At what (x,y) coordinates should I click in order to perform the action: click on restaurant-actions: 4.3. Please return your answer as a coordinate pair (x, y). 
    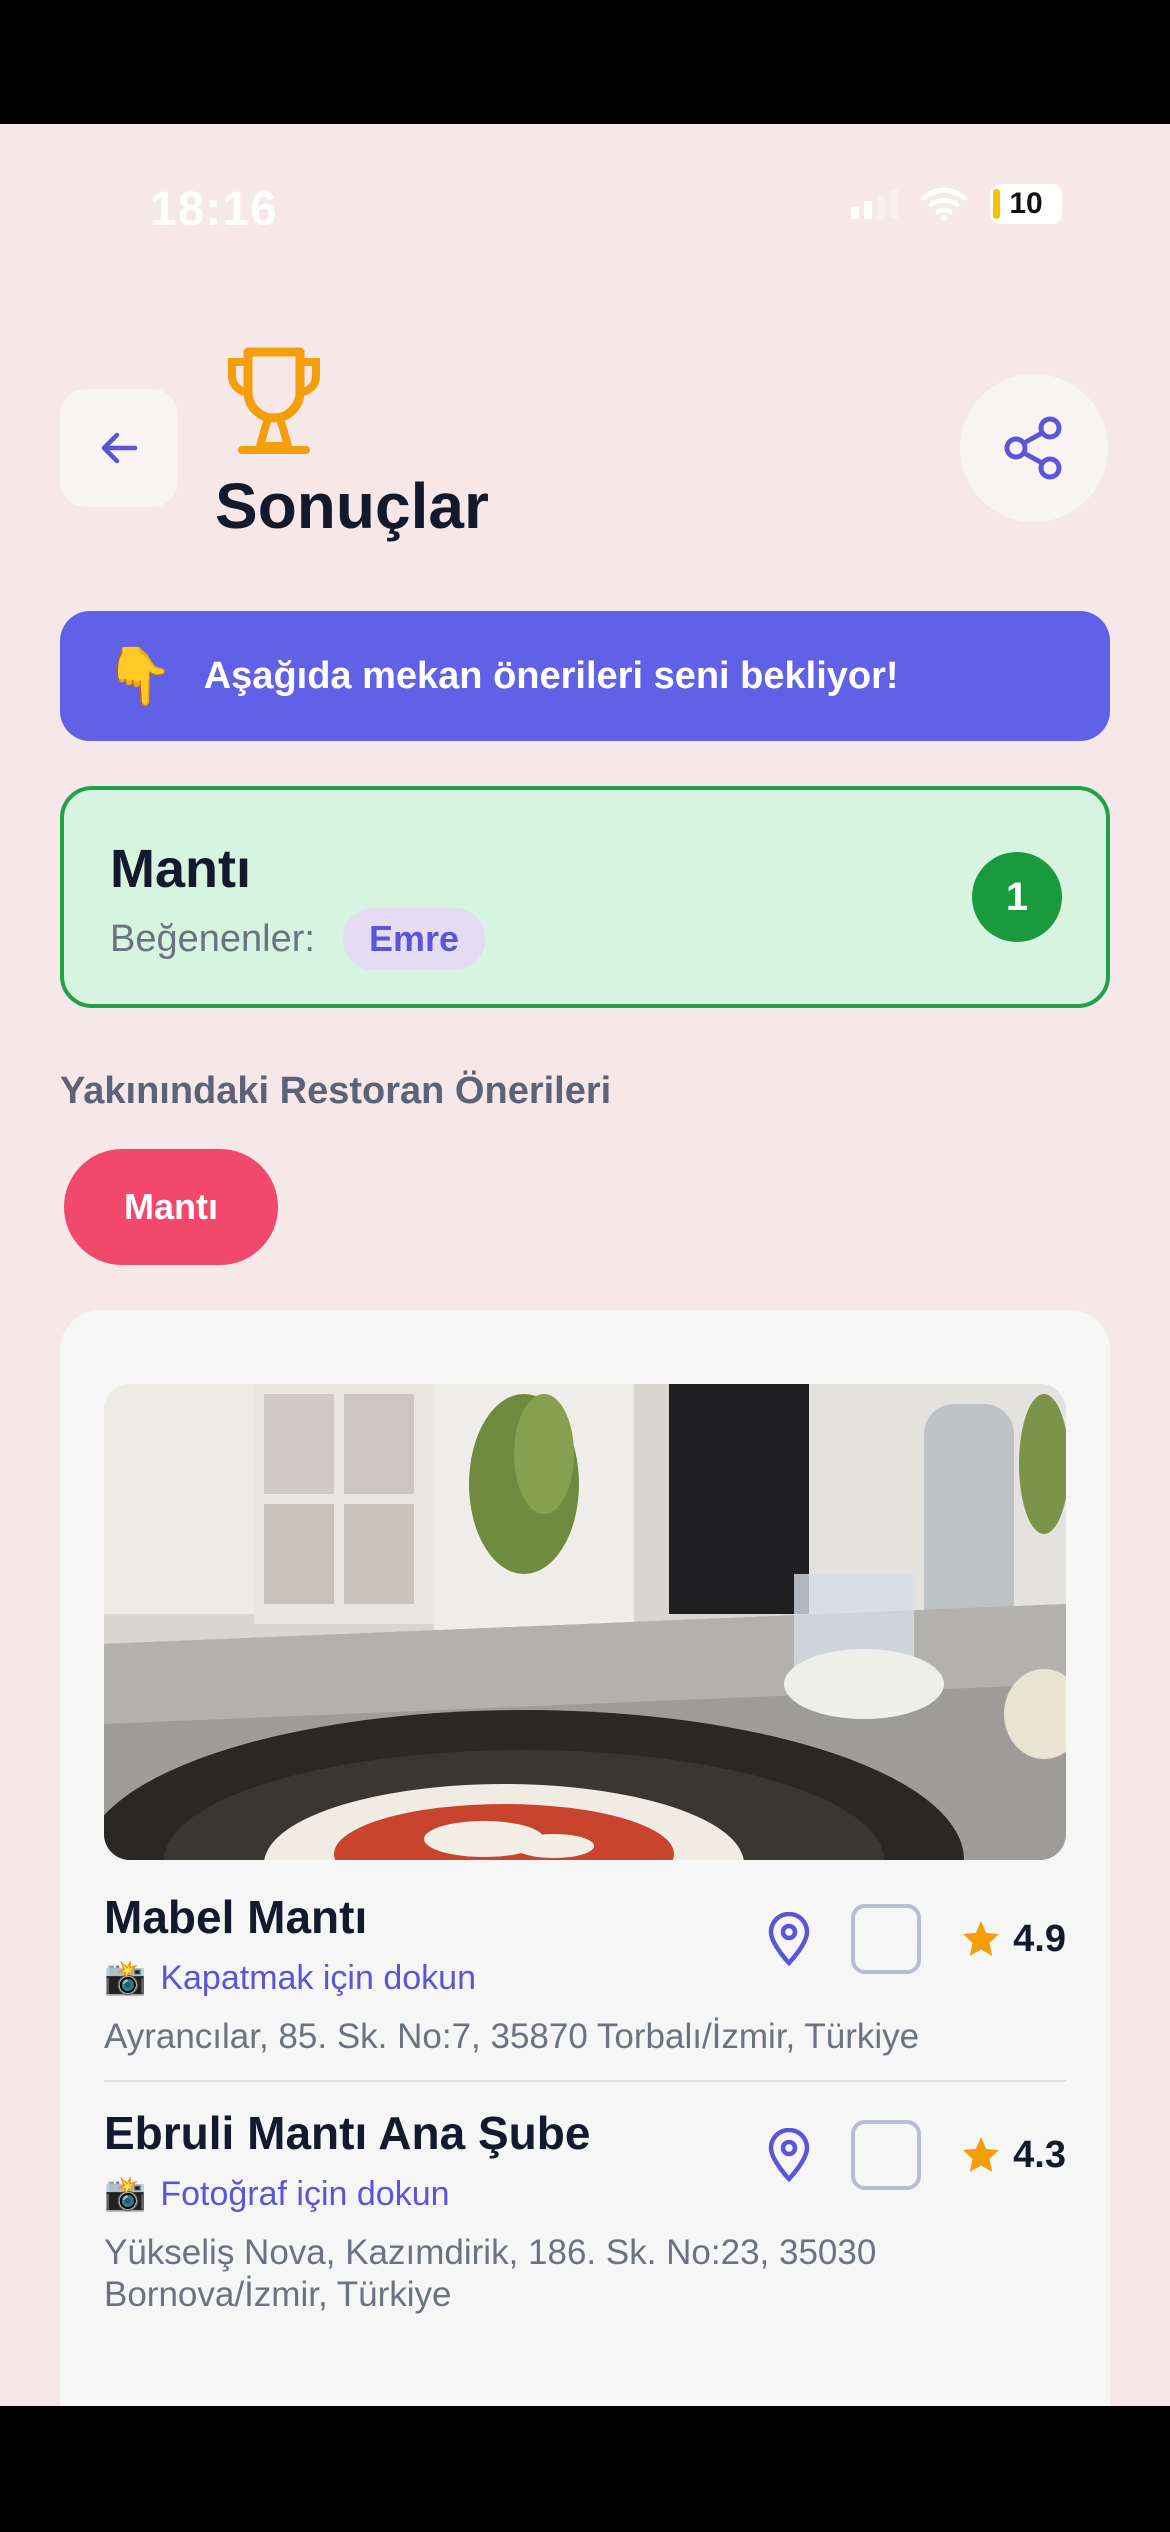
    Looking at the image, I should click on (916, 2155).